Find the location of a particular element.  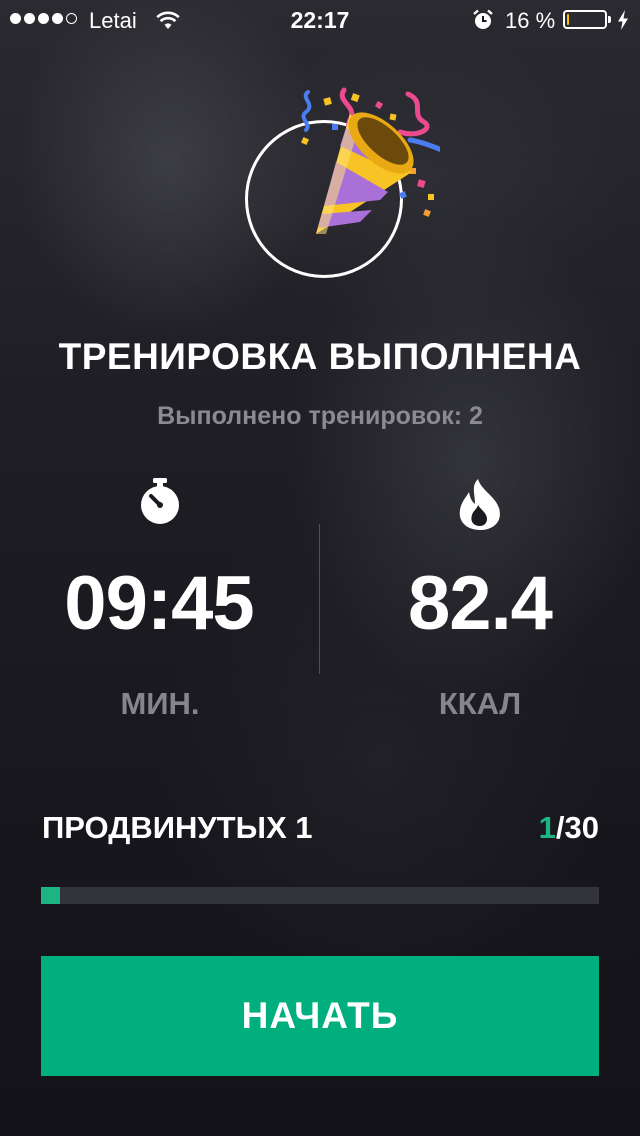

battery-percent: 16 % is located at coordinates (530, 20).